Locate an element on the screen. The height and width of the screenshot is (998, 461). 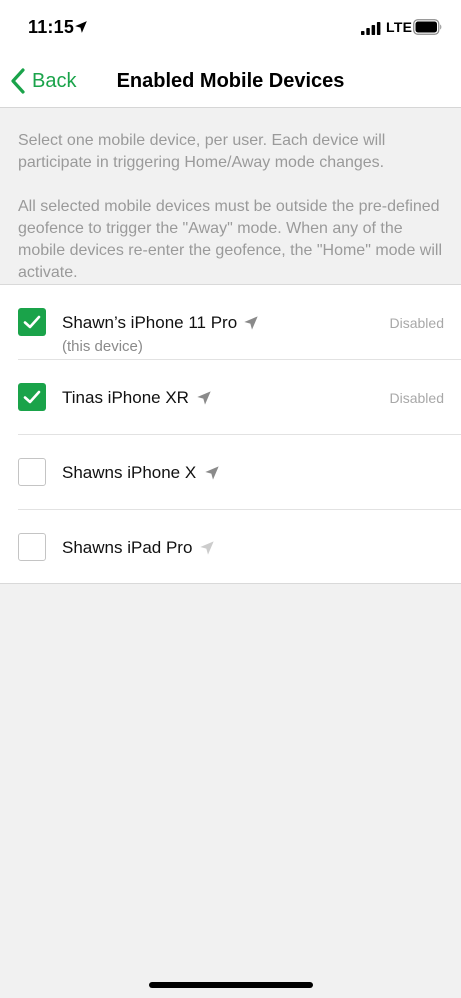
page-title: Enabled Mobile Devices is located at coordinates (230, 81).